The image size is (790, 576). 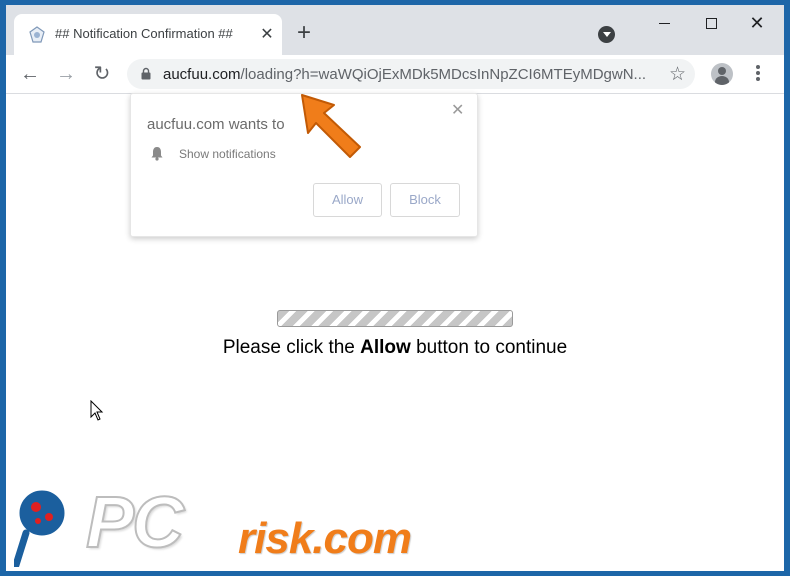 I want to click on permission-label: Show notifications, so click(x=227, y=154).